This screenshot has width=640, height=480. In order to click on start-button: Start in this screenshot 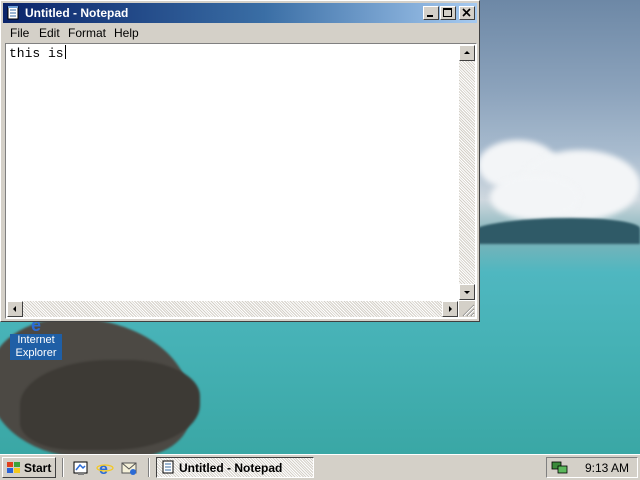, I will do `click(29, 467)`.